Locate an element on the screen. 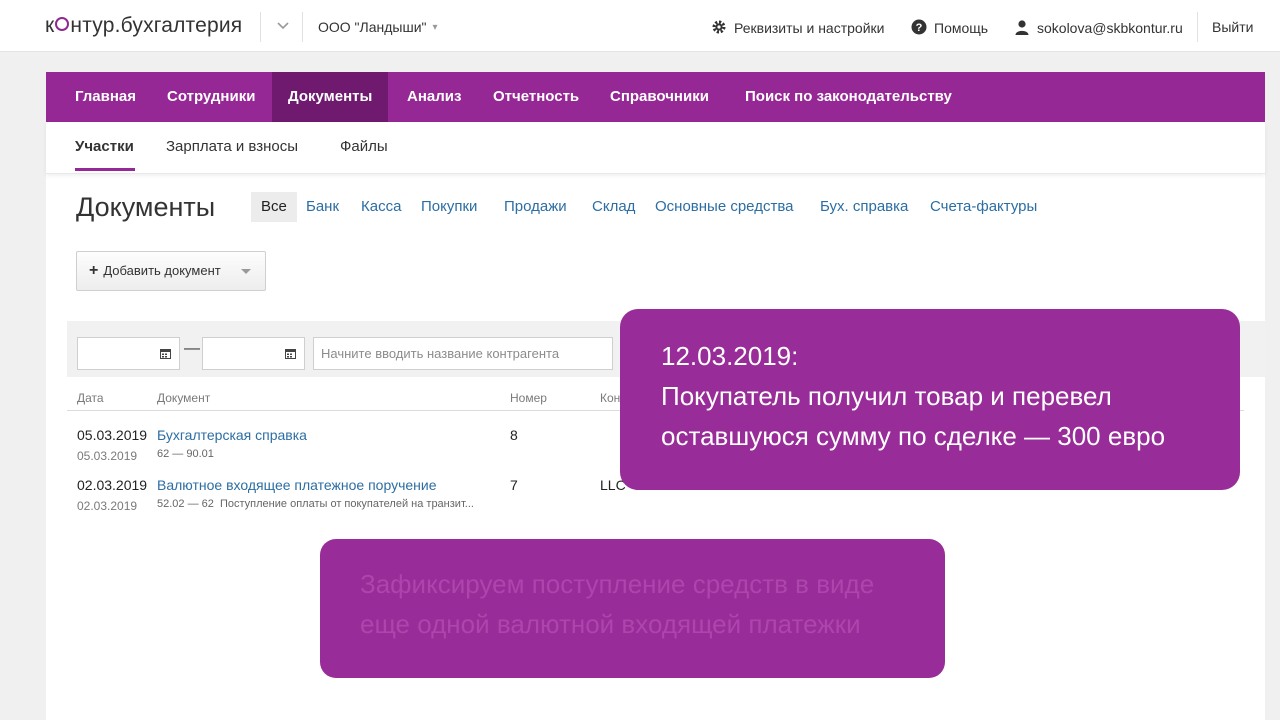 The image size is (1280, 720). logout-link: Выйти is located at coordinates (1232, 27).